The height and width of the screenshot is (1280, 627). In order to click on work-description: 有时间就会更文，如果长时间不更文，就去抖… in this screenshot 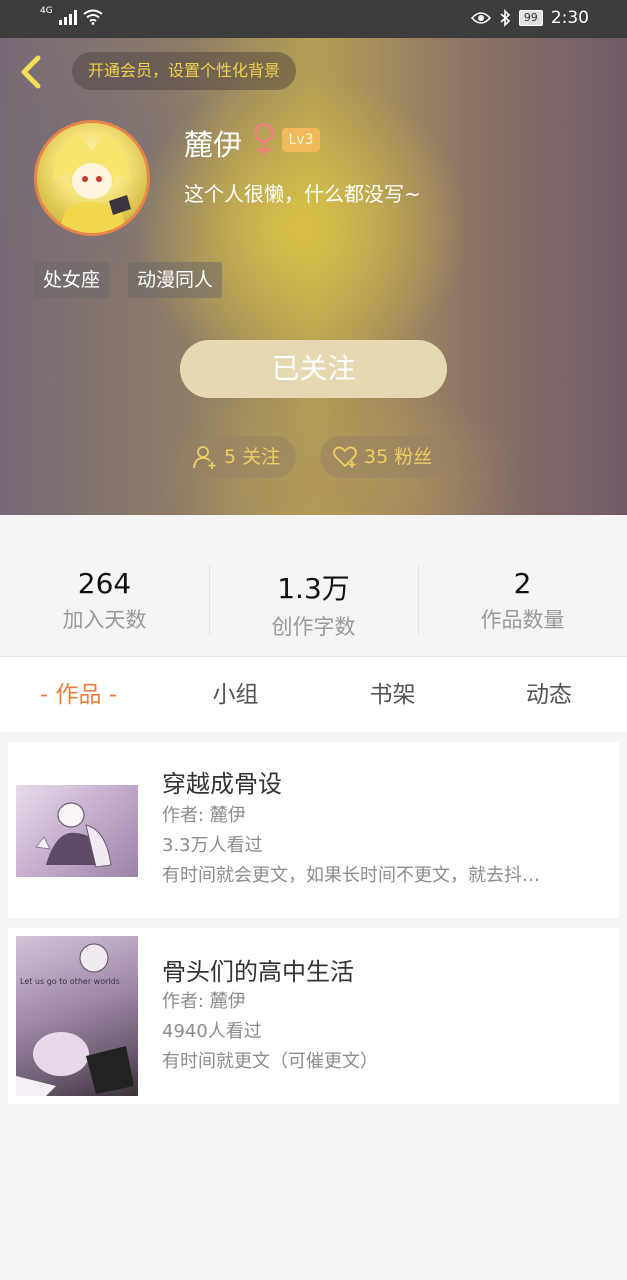, I will do `click(351, 875)`.